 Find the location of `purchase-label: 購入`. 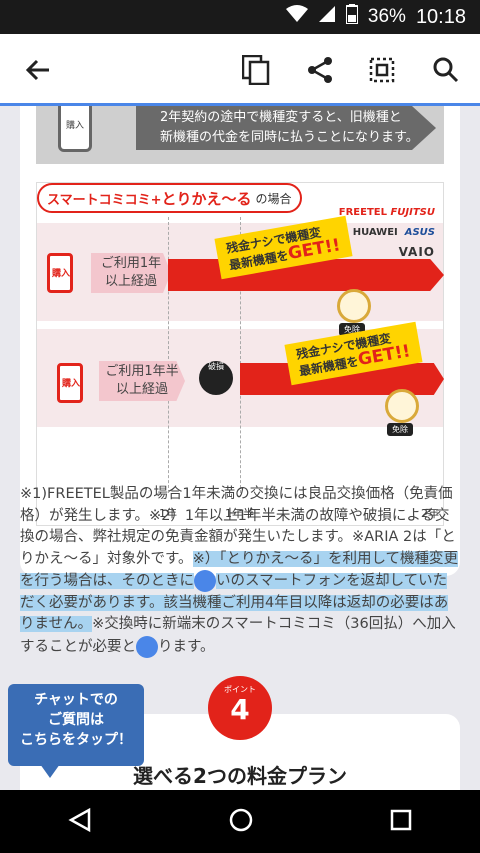

purchase-label: 購入 is located at coordinates (74, 126).